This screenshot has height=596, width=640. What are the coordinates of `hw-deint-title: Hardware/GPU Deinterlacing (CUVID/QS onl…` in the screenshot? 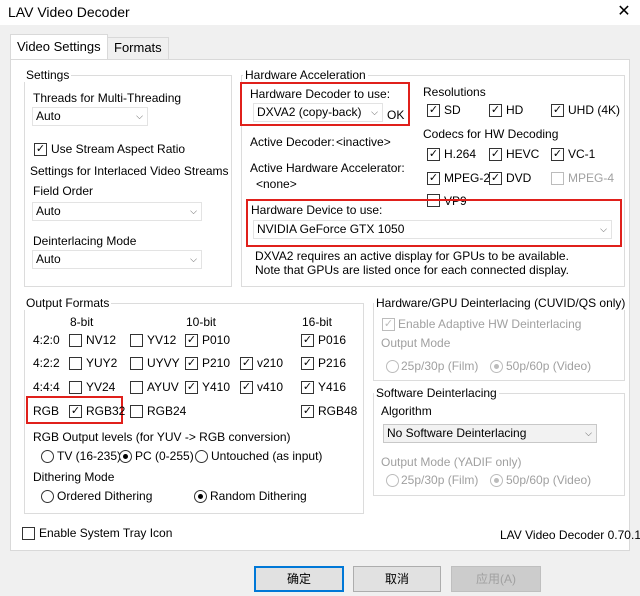 It's located at (501, 303).